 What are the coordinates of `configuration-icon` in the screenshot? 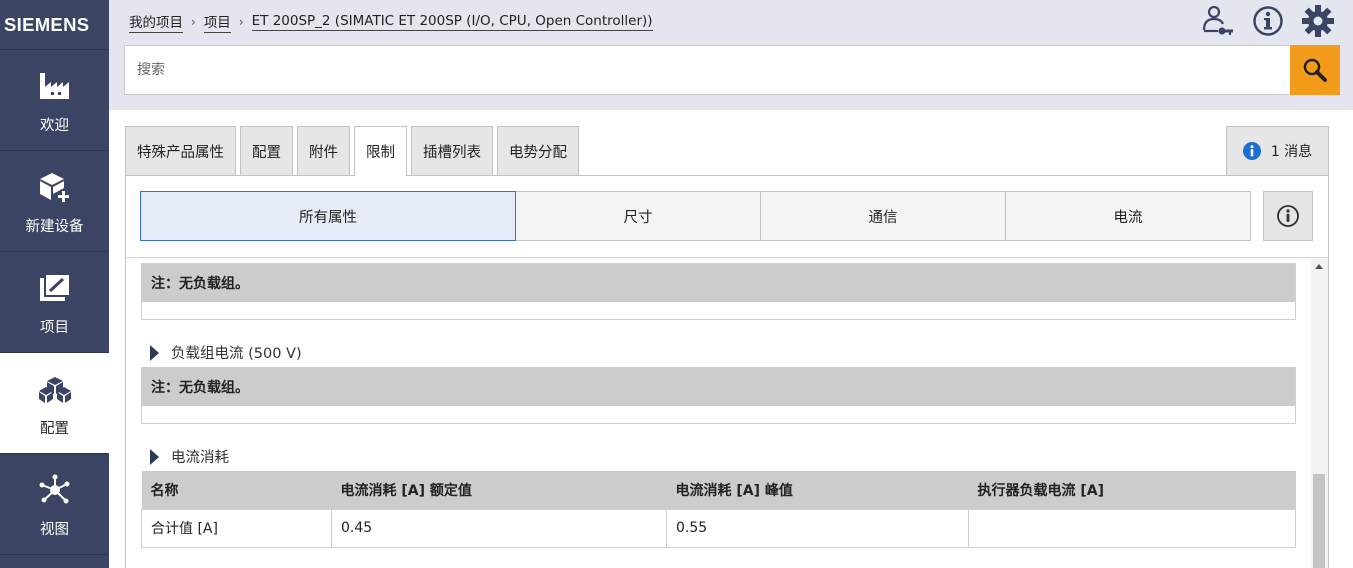 It's located at (55, 389).